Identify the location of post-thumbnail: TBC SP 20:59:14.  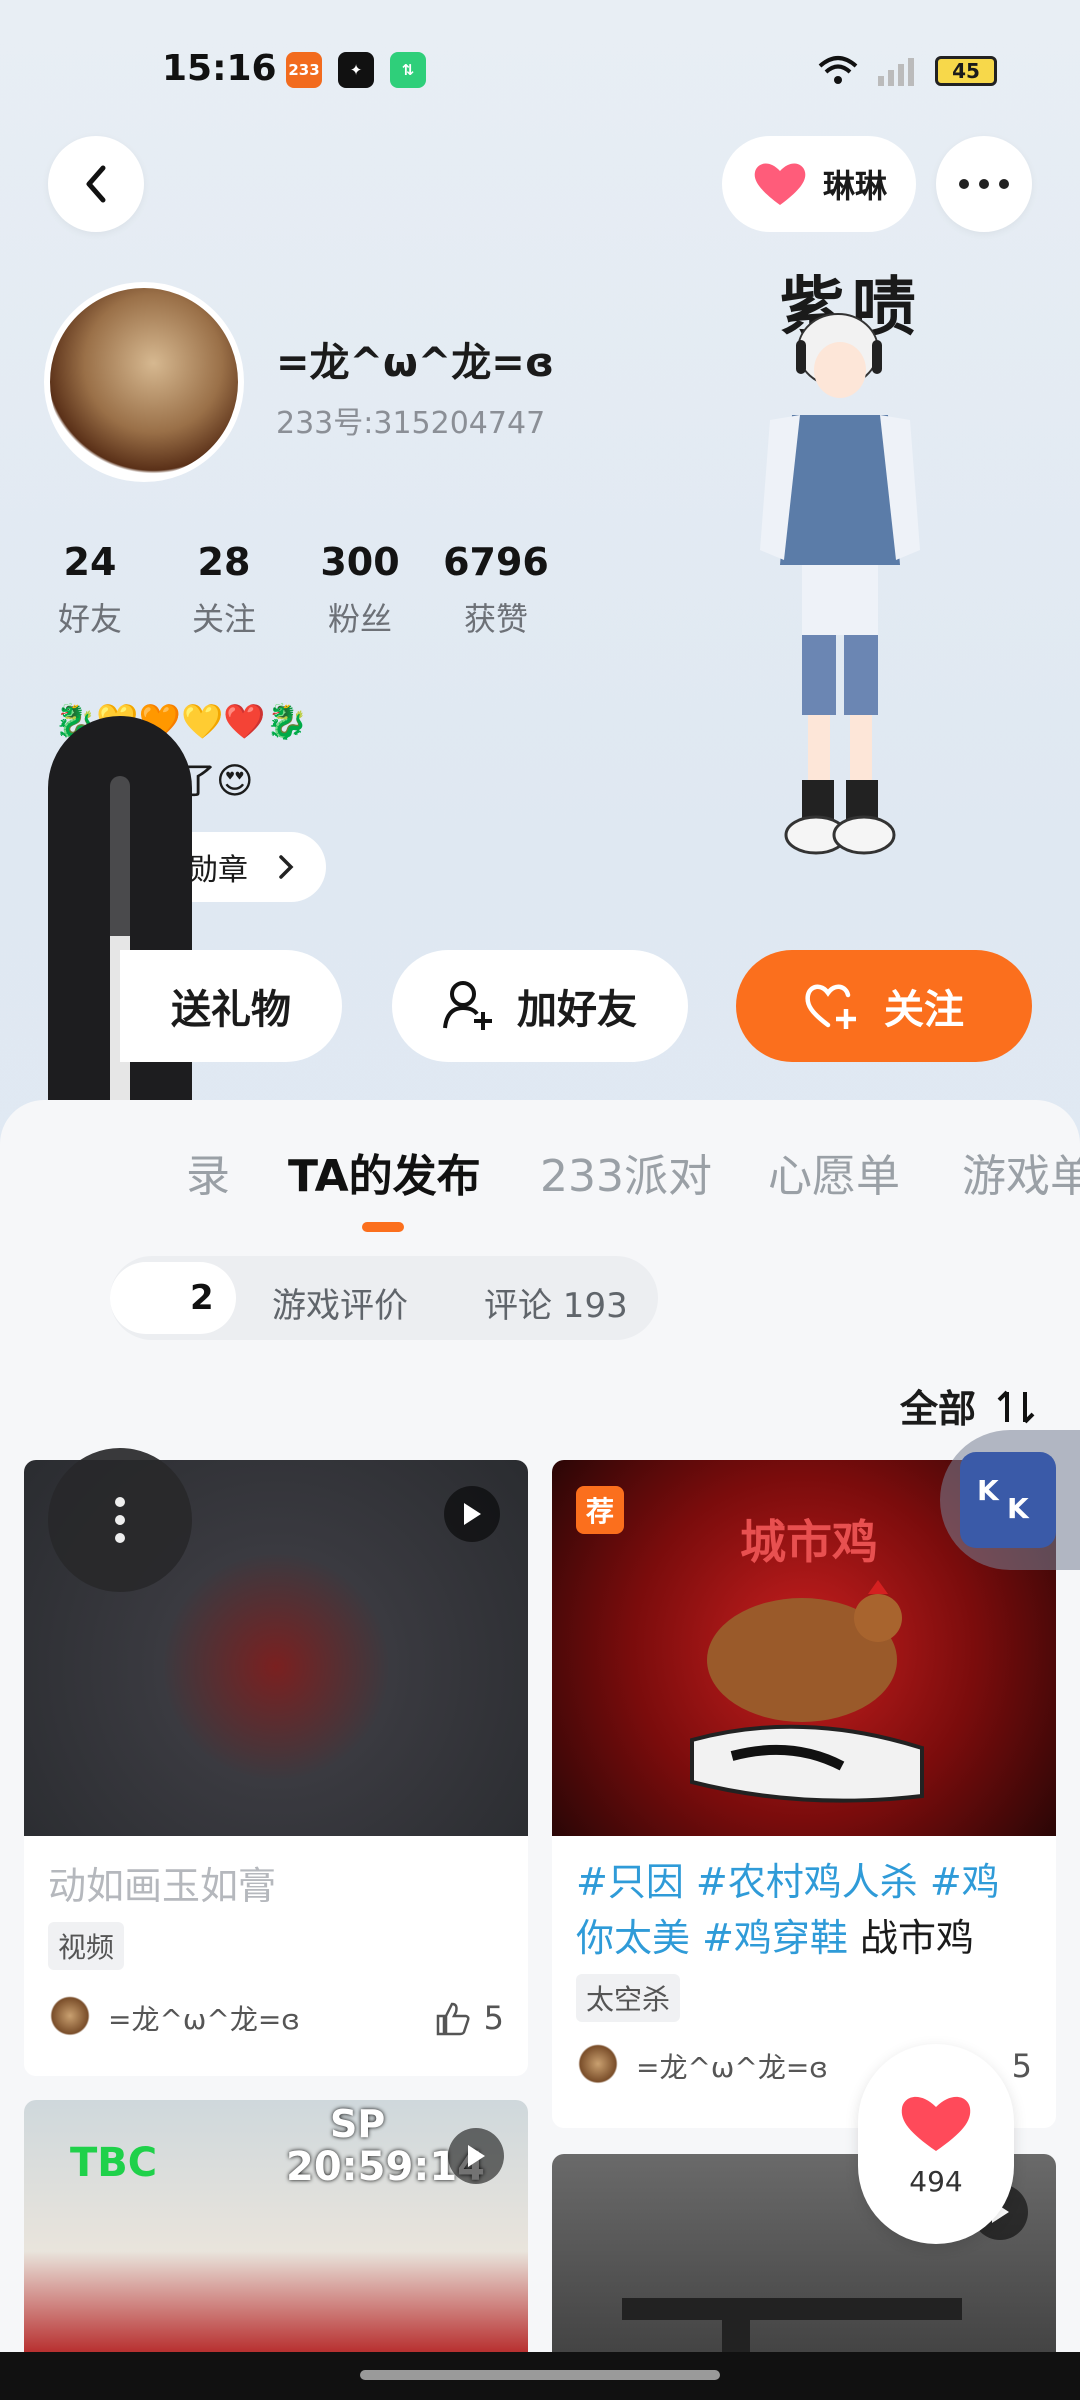
(276, 2226).